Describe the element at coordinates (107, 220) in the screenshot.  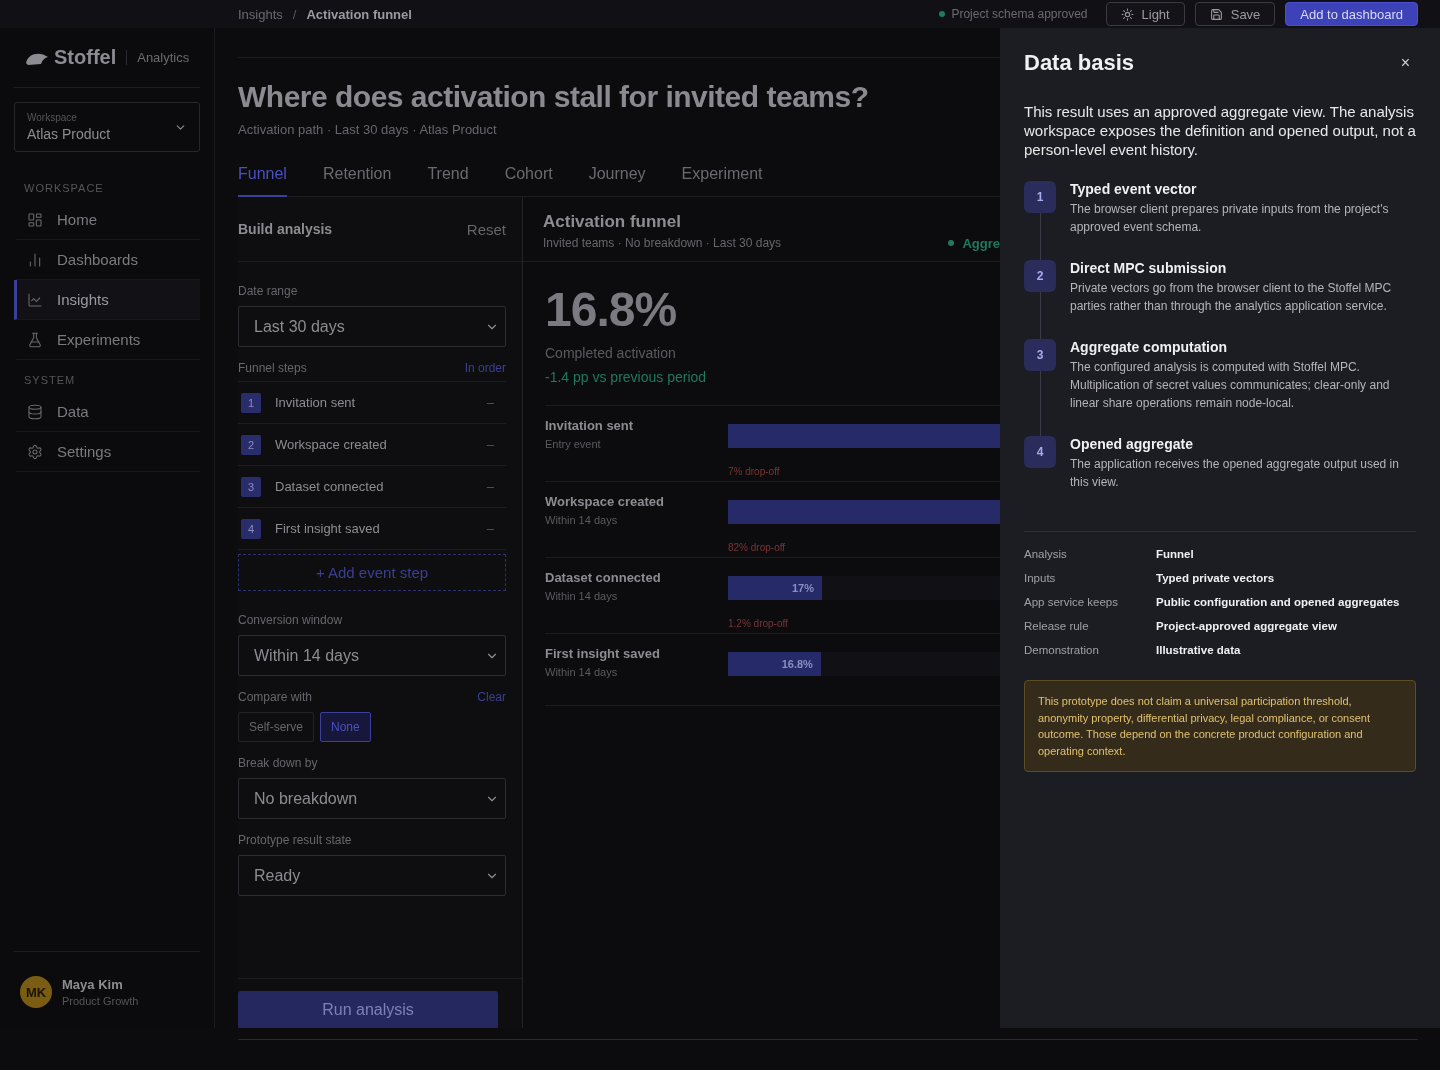
I see `nav-item: Home` at that location.